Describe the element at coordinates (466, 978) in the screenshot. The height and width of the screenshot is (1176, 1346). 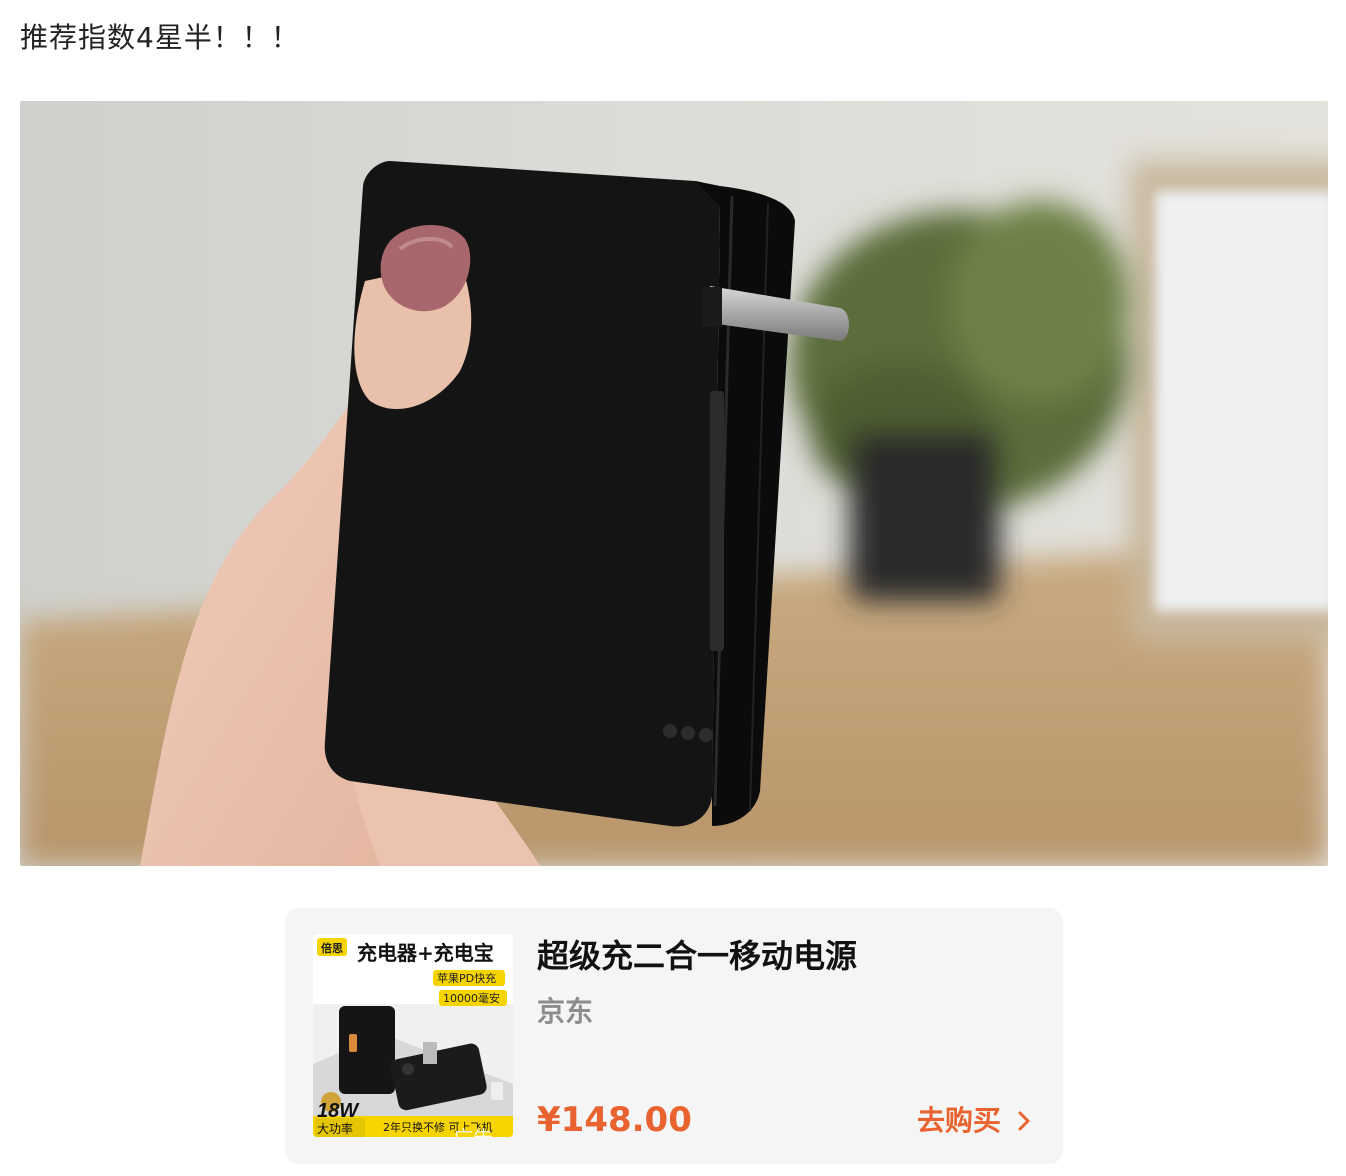
I see `thumb-tag1-text: 苹果PD快充` at that location.